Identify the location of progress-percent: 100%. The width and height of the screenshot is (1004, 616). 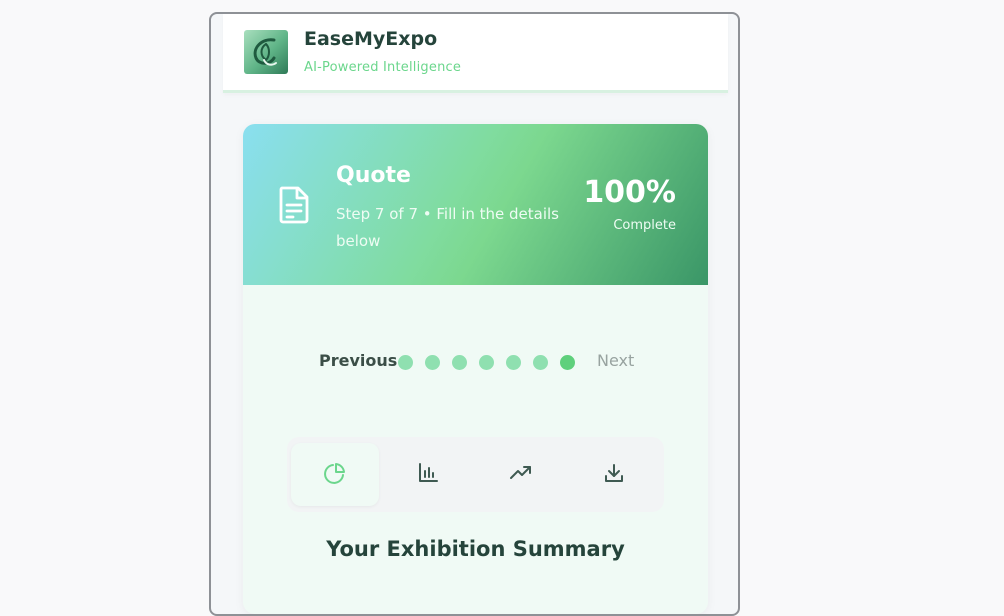
(629, 192).